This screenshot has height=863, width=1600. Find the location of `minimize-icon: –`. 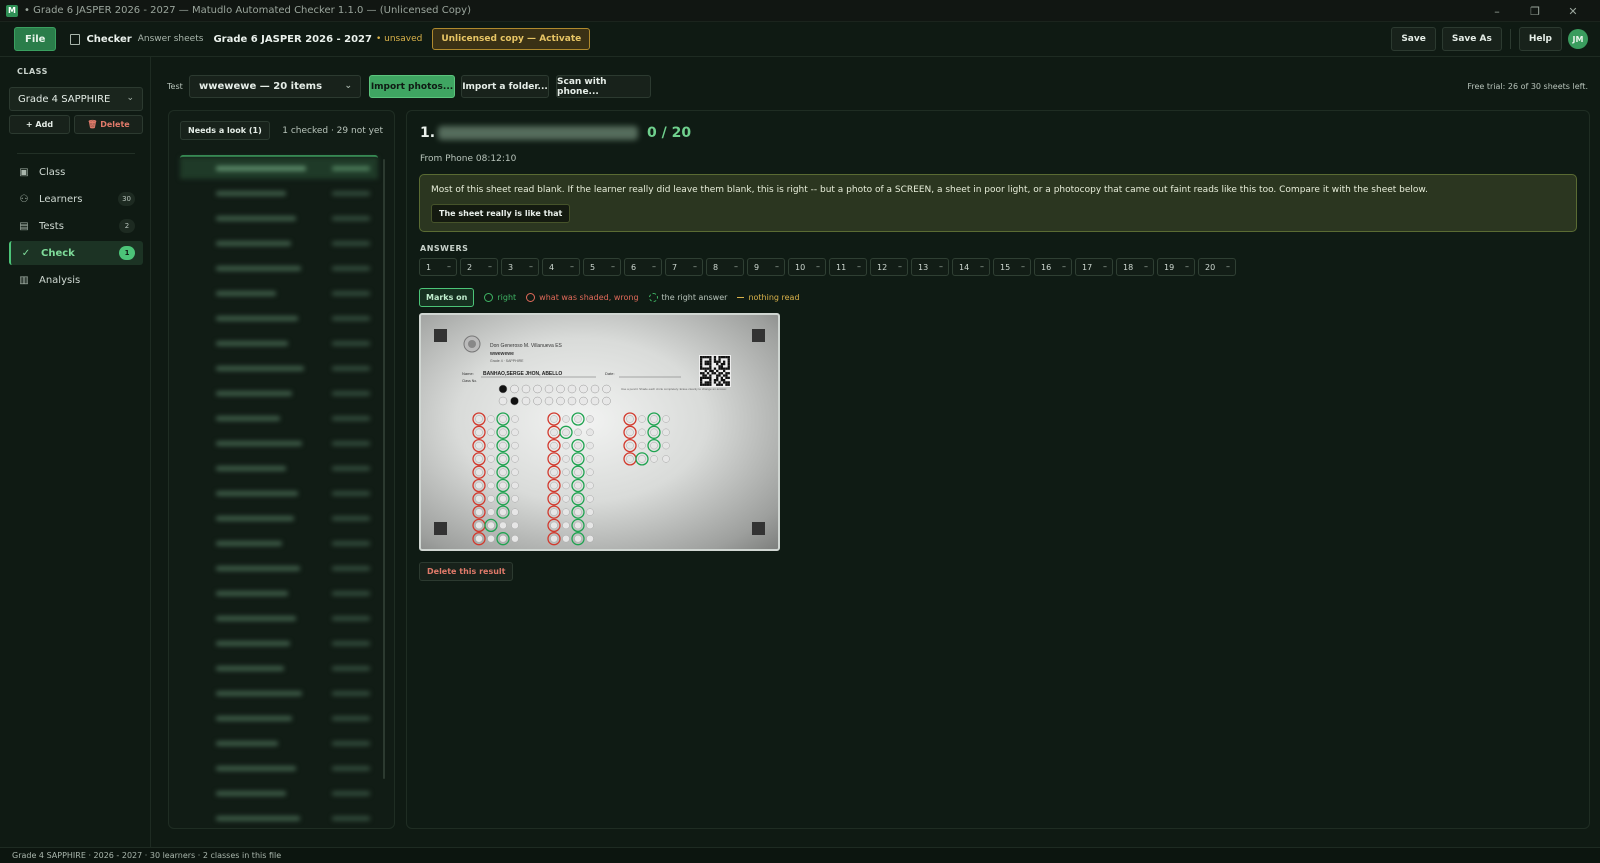

minimize-icon: – is located at coordinates (1497, 11).